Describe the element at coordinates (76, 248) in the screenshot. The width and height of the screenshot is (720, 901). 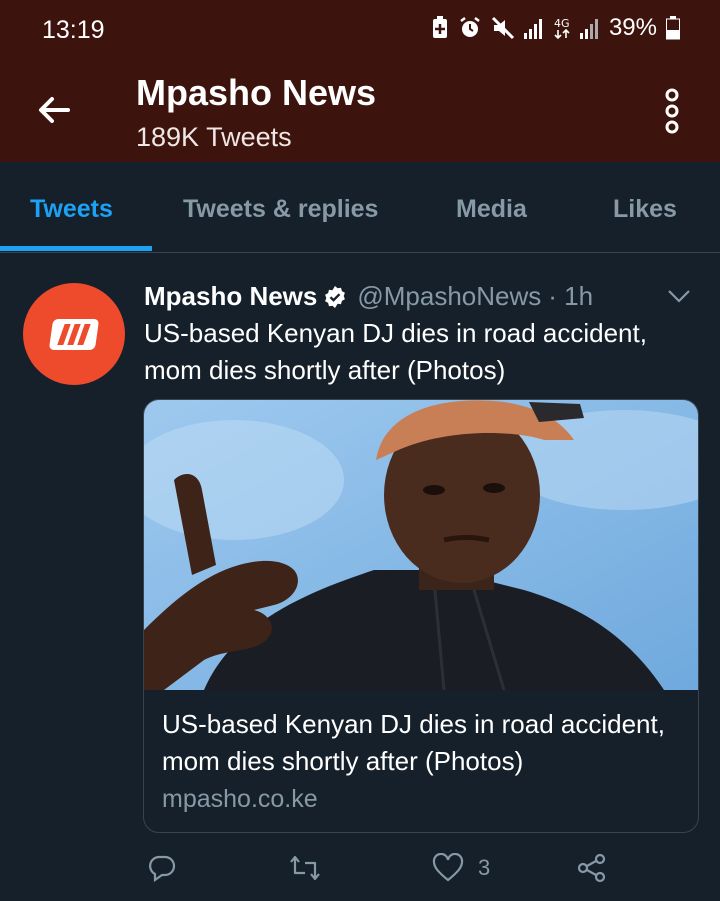
I see `active-tab-indicator` at that location.